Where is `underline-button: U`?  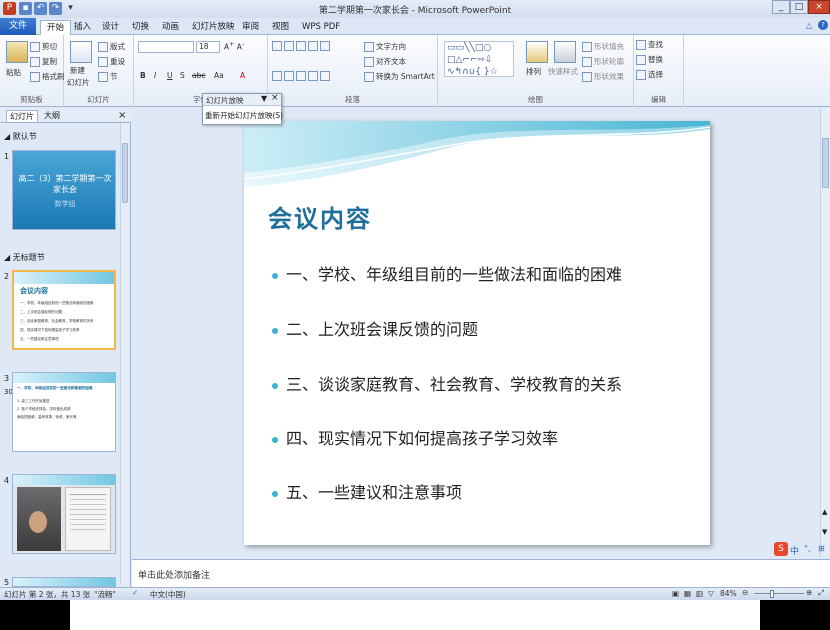
underline-button: U is located at coordinates (170, 75).